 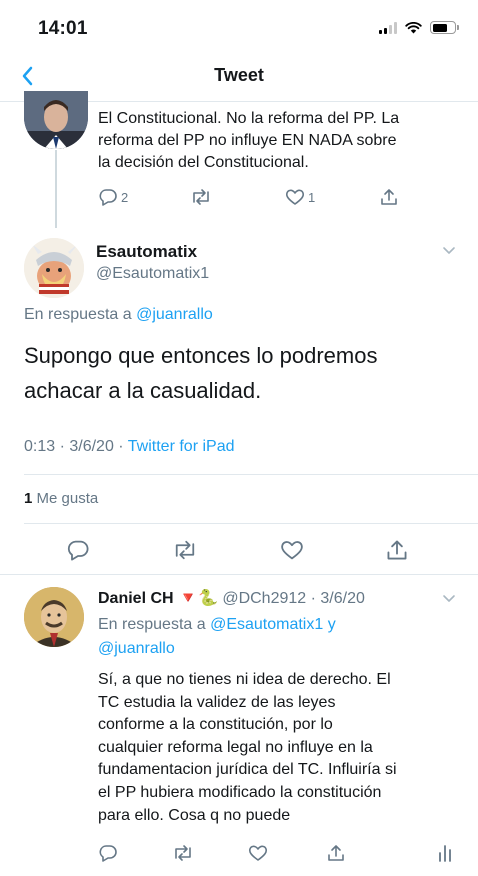 I want to click on like-button: 1, so click(x=300, y=197).